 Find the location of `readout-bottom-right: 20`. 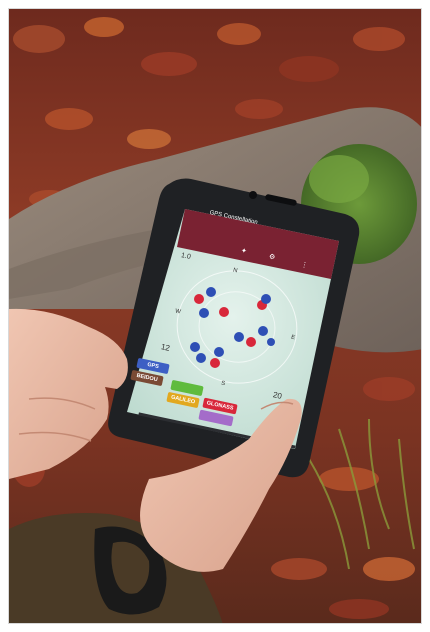

readout-bottom-right: 20 is located at coordinates (277, 395).